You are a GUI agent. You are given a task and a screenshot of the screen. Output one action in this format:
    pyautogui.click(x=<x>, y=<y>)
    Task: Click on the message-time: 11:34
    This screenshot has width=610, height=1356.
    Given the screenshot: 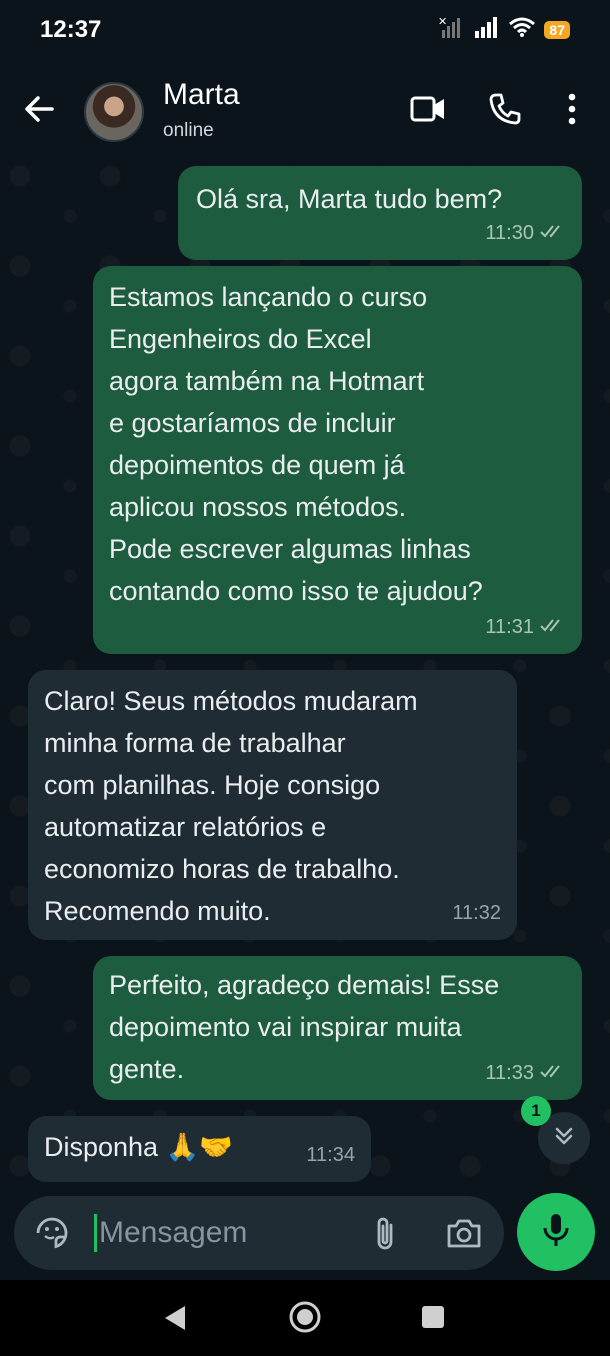 What is the action you would take?
    pyautogui.click(x=330, y=1155)
    